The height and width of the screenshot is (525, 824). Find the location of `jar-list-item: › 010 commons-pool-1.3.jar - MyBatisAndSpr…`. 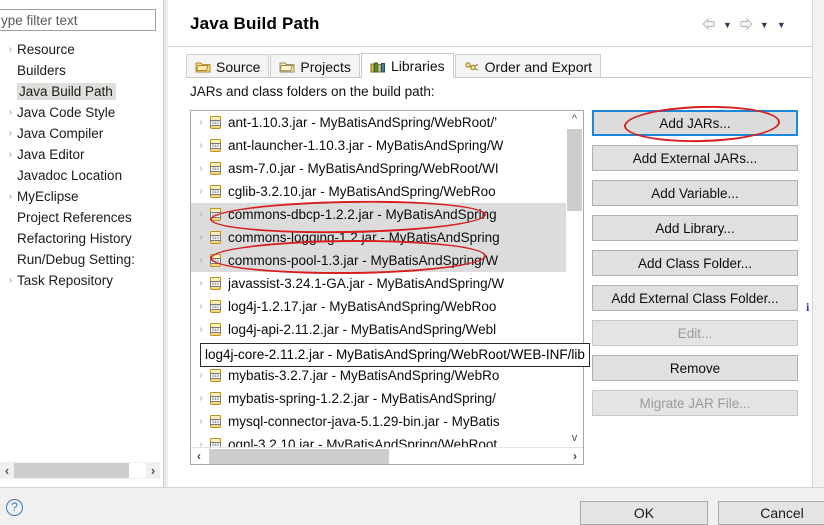

jar-list-item: › 010 commons-pool-1.3.jar - MyBatisAndSpr… is located at coordinates (378, 260).